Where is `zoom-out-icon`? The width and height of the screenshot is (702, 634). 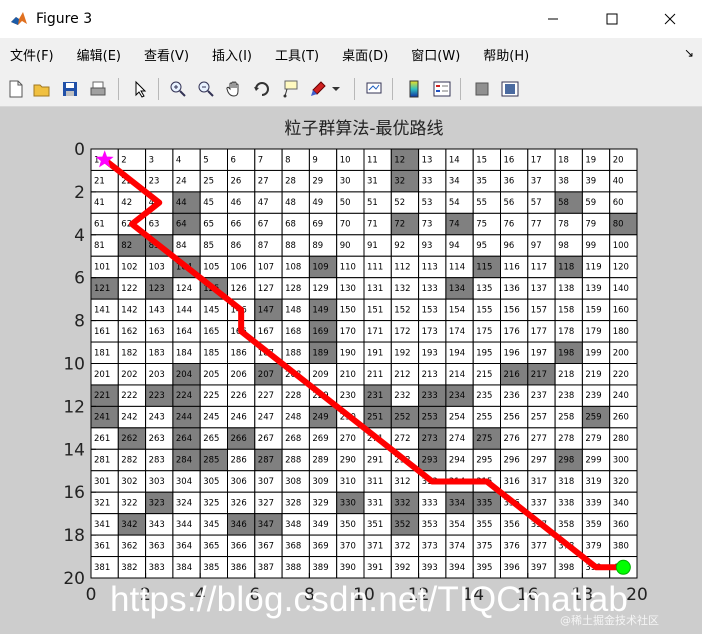
zoom-out-icon is located at coordinates (206, 89).